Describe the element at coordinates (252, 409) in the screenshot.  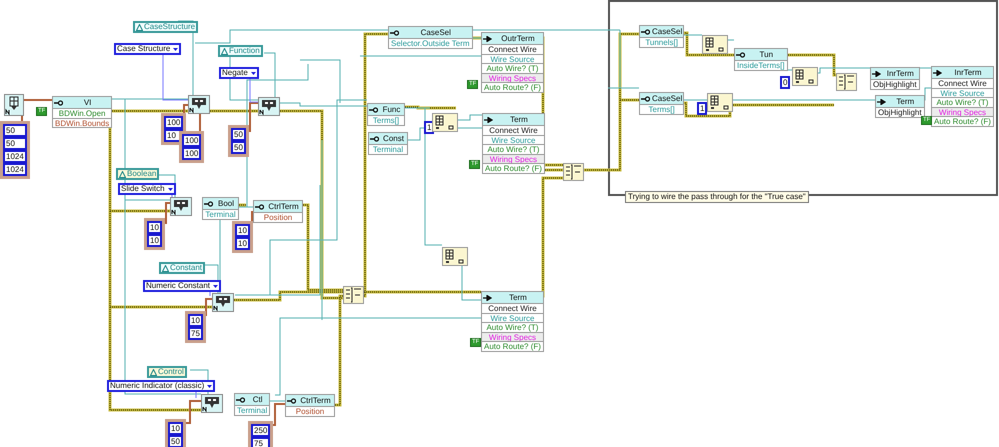
I see `property-row: Terminal` at that location.